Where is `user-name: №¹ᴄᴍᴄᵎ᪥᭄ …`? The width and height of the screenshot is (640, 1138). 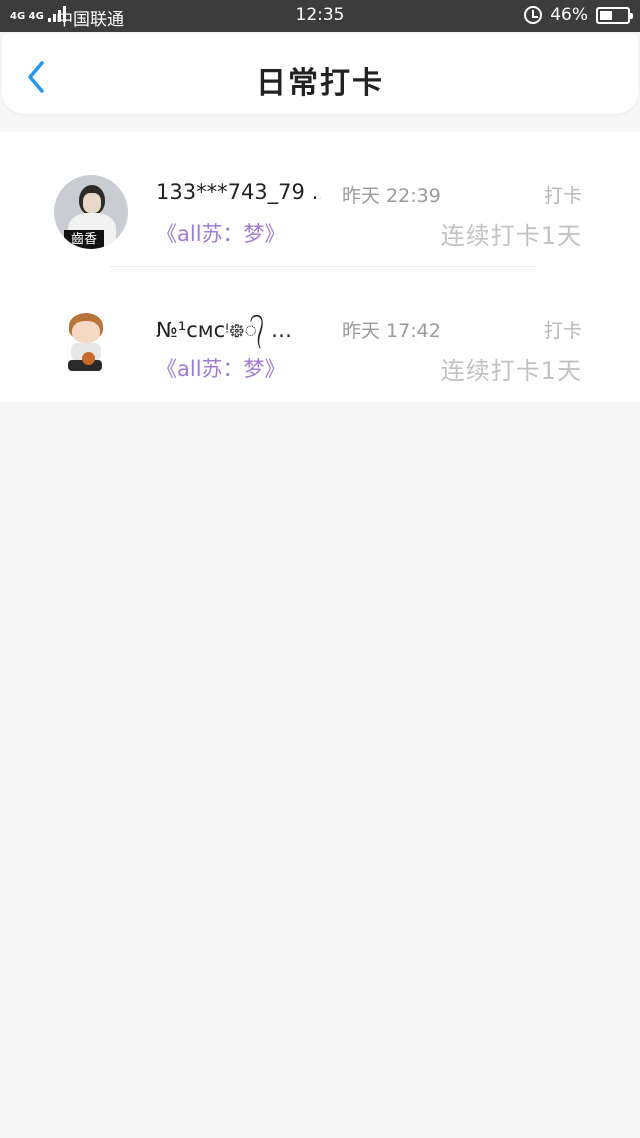 user-name: №¹ᴄᴍᴄᵎ᪥᭄ … is located at coordinates (238, 334).